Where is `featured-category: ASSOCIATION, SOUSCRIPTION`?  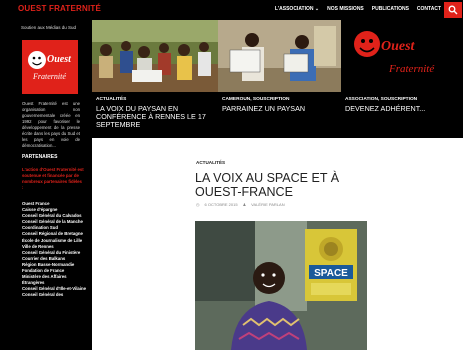
featured-category: ASSOCIATION, SOUSCRIPTION is located at coordinates (381, 99).